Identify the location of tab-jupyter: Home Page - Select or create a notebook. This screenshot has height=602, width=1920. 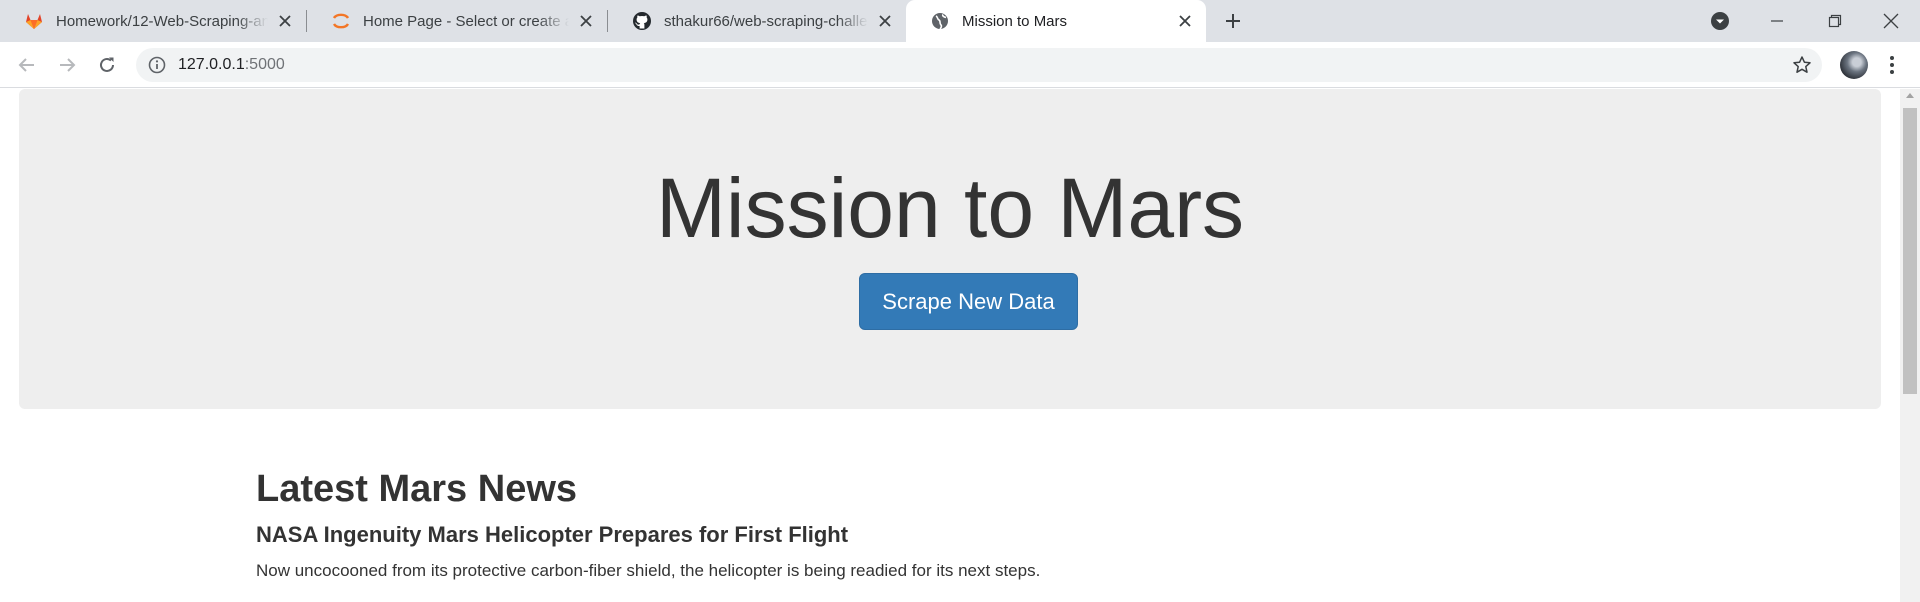
(457, 21).